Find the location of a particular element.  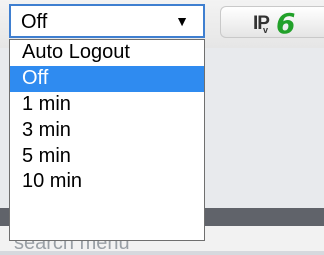

dropdown-option-3-min: 3 min is located at coordinates (107, 131).